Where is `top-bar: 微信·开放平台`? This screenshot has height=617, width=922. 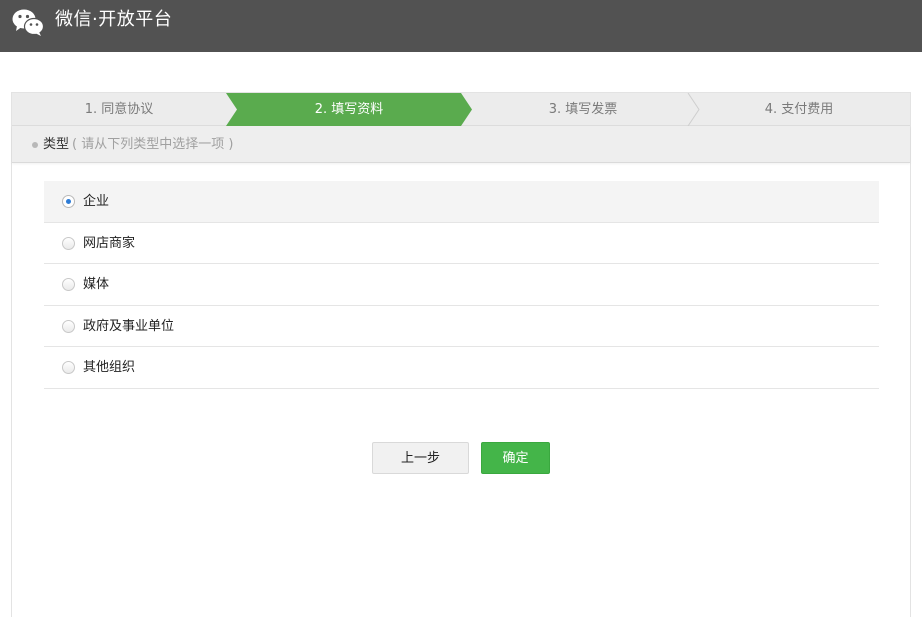 top-bar: 微信·开放平台 is located at coordinates (461, 26).